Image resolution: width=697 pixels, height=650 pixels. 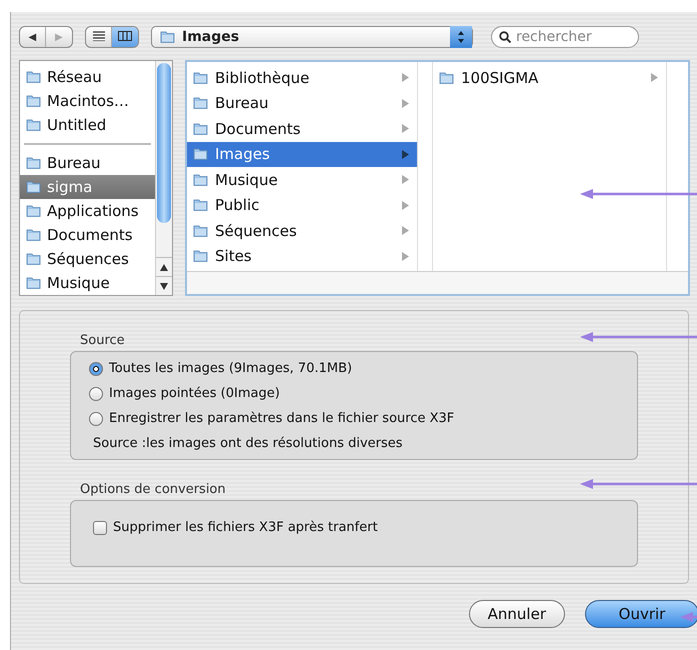 I want to click on search-icon, so click(x=505, y=37).